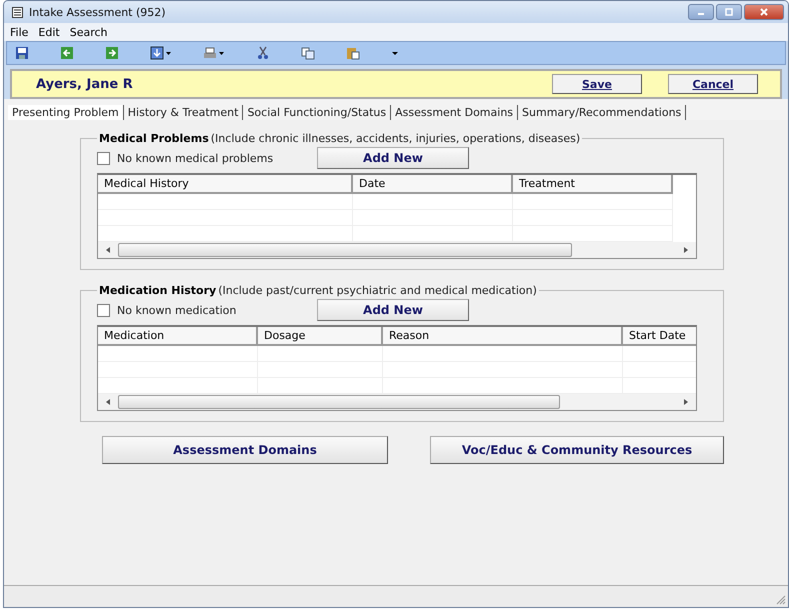  Describe the element at coordinates (49, 32) in the screenshot. I see `menu-item: Edit` at that location.